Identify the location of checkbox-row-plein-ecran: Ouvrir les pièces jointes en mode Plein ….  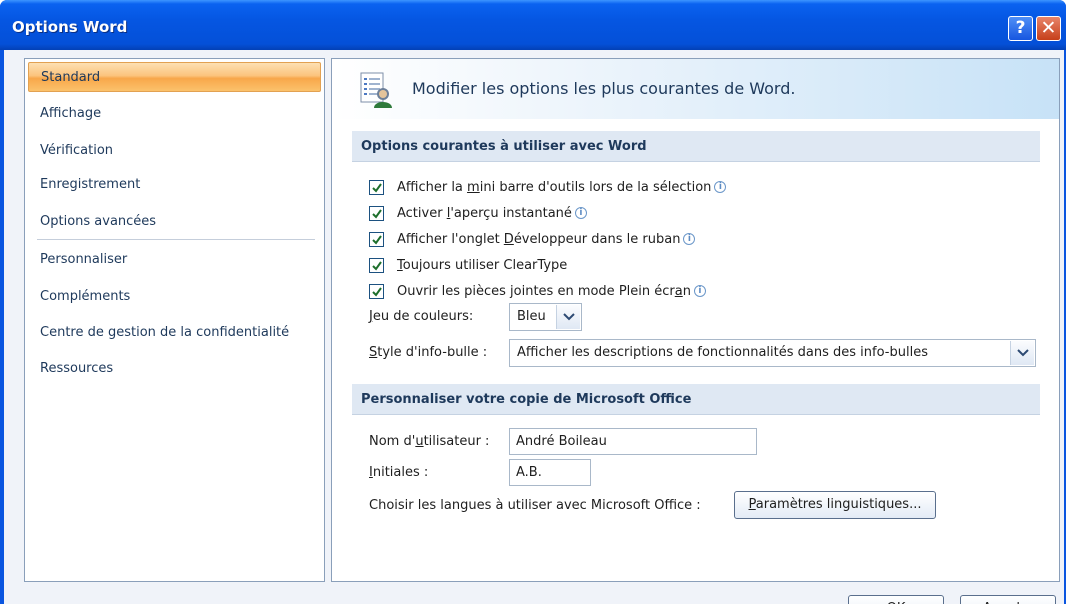
(537, 291).